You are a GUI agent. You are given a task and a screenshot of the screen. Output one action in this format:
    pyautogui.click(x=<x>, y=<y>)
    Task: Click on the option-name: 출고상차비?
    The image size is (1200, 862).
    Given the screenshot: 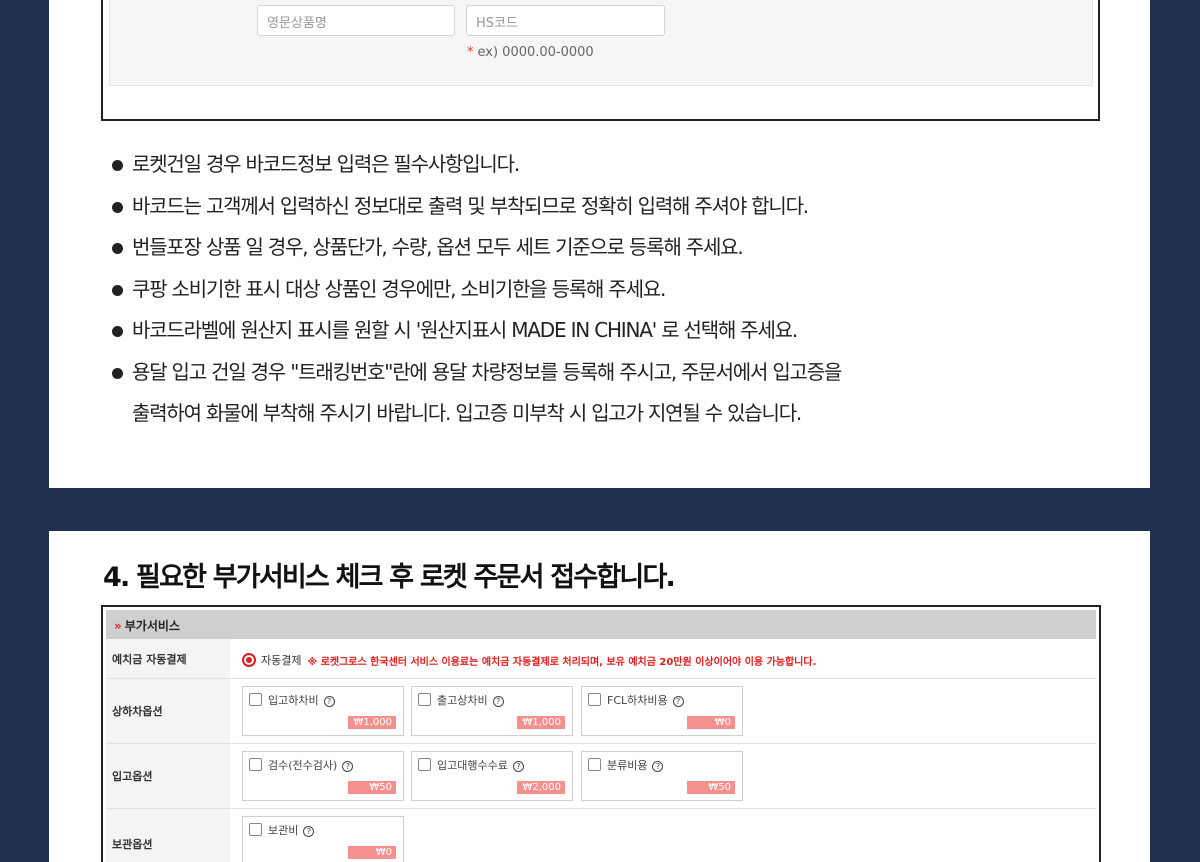 What is the action you would take?
    pyautogui.click(x=470, y=700)
    